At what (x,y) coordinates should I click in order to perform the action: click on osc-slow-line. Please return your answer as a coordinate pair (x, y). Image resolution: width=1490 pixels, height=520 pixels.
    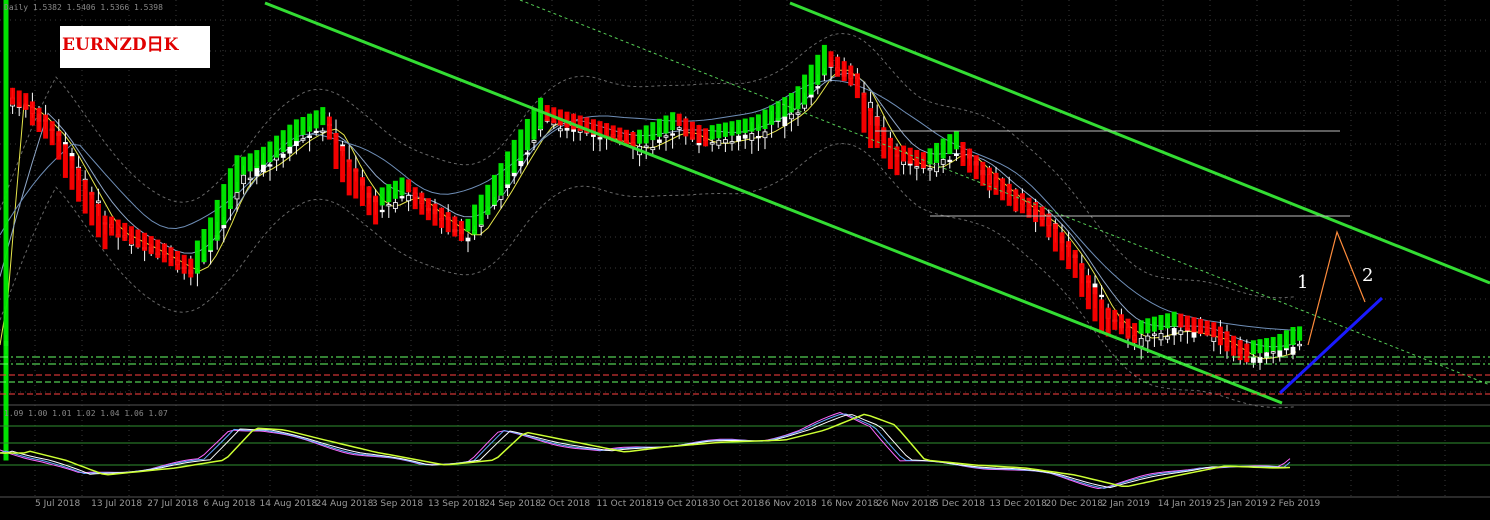
    Looking at the image, I should click on (645, 450).